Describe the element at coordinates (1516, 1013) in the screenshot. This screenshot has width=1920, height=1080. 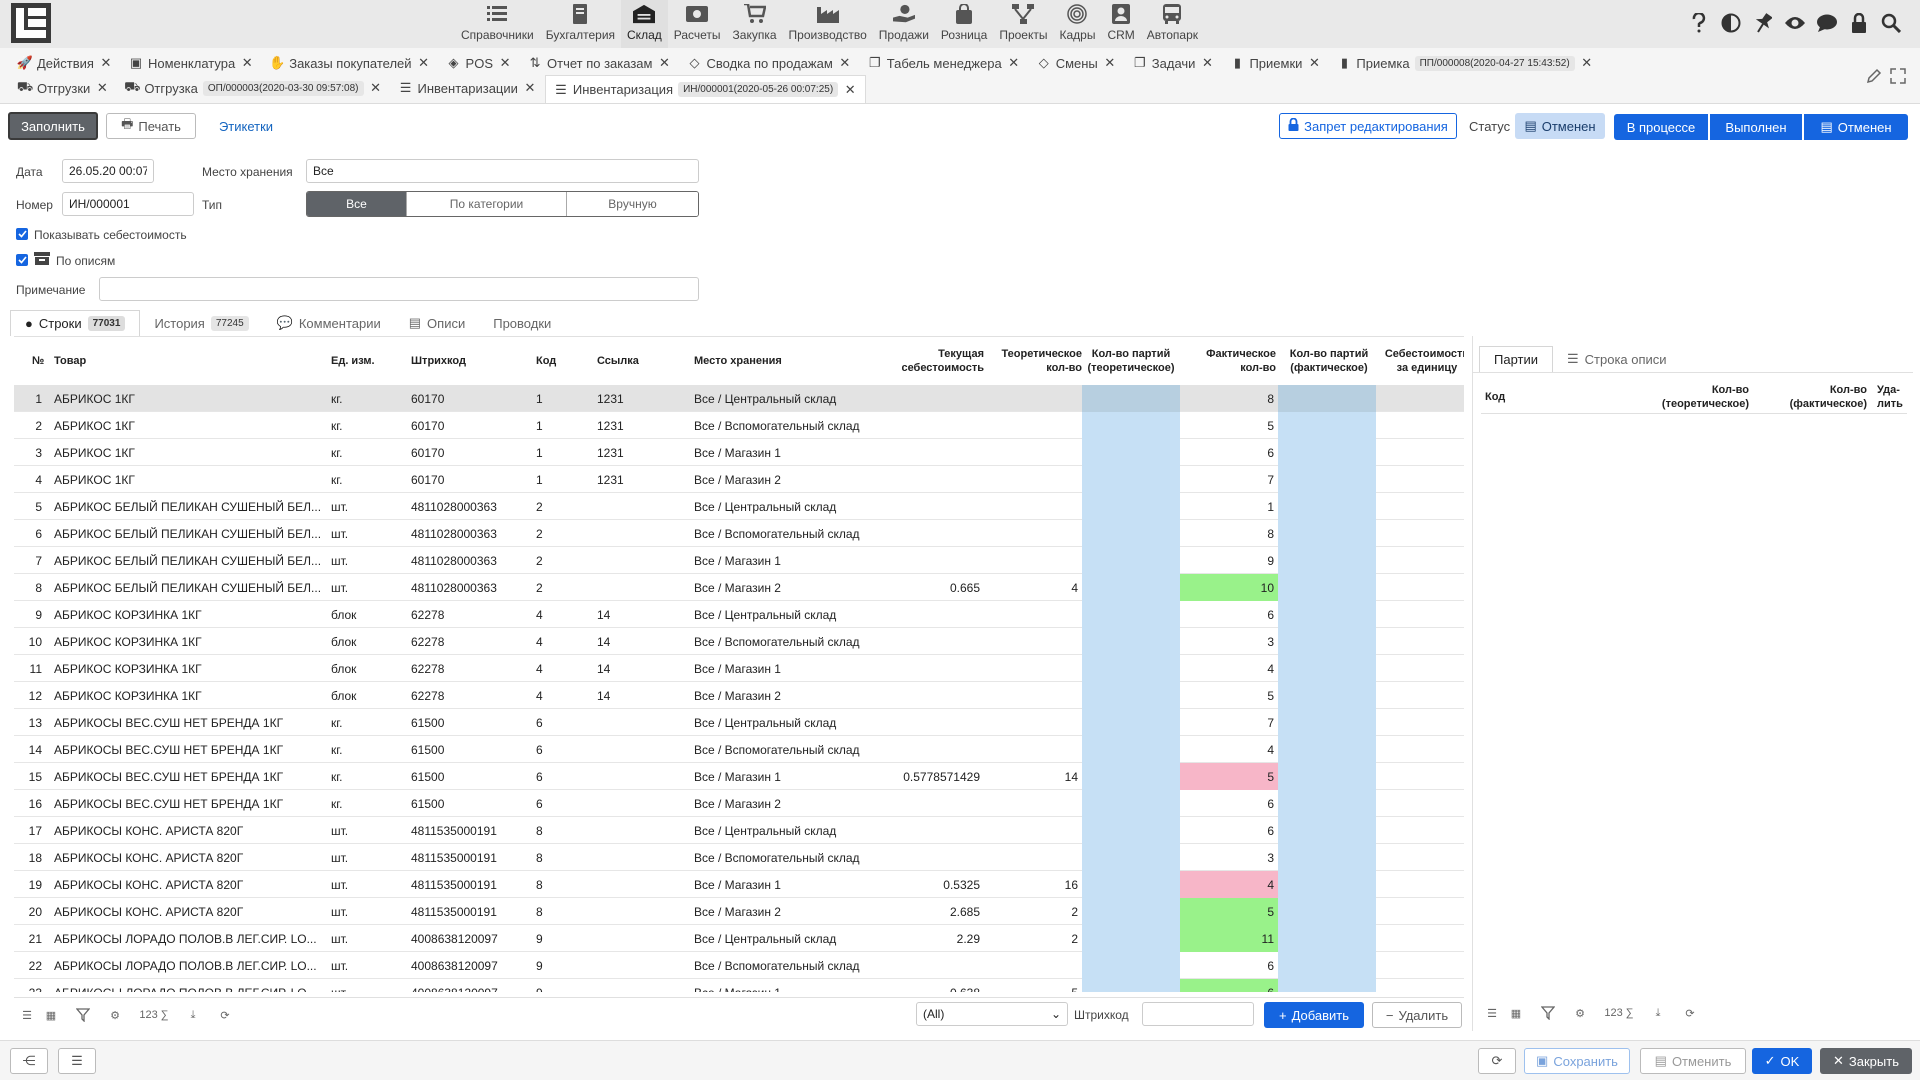
I see `table-view-icon: ▦` at that location.